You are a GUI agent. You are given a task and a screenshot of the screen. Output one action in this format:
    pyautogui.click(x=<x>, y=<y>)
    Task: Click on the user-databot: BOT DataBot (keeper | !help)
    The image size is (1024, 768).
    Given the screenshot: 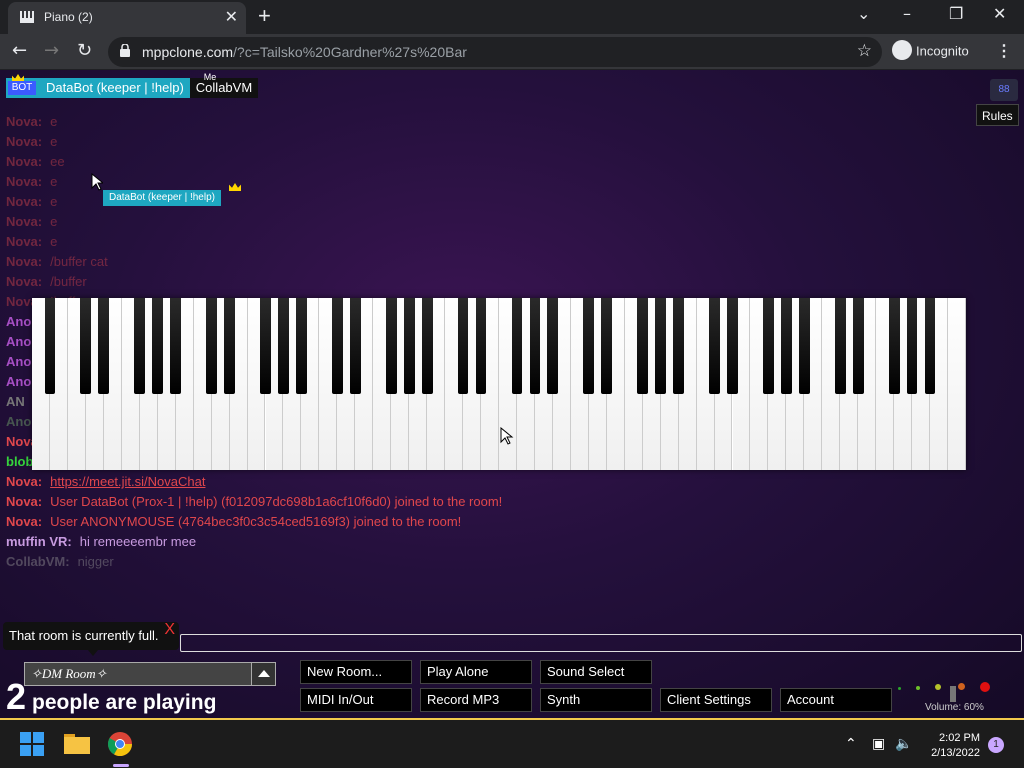 What is the action you would take?
    pyautogui.click(x=98, y=86)
    